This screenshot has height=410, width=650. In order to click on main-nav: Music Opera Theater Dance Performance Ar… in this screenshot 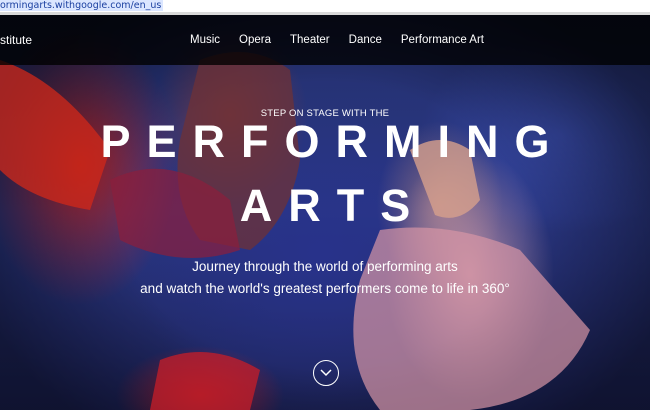, I will do `click(346, 40)`.